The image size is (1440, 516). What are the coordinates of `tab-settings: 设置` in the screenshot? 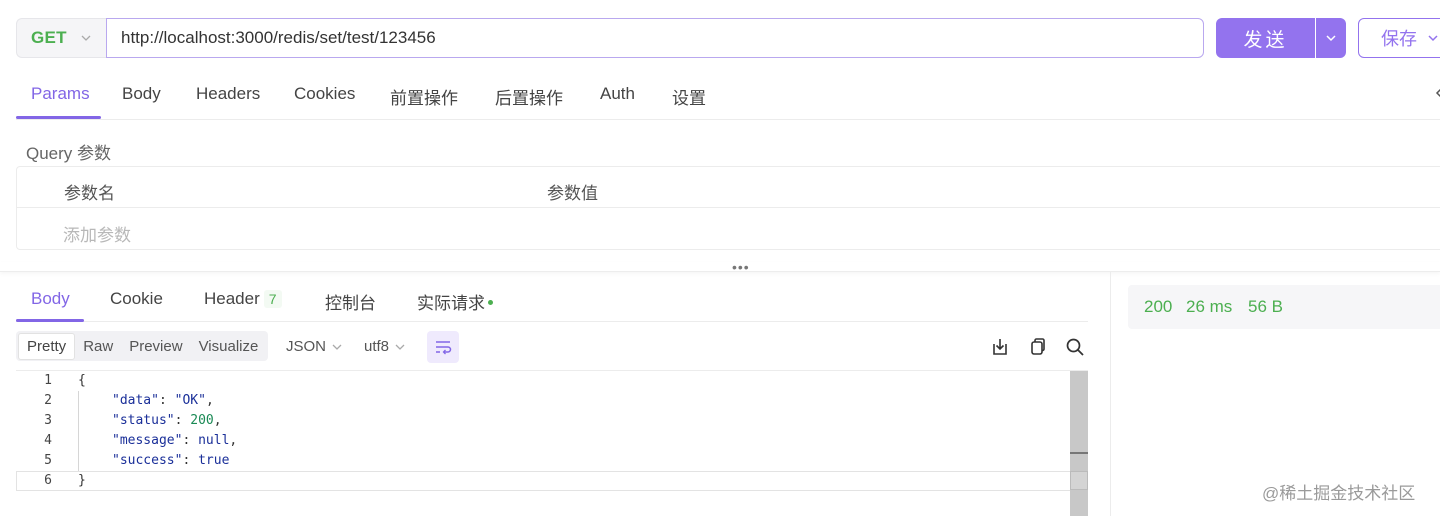 It's located at (689, 96).